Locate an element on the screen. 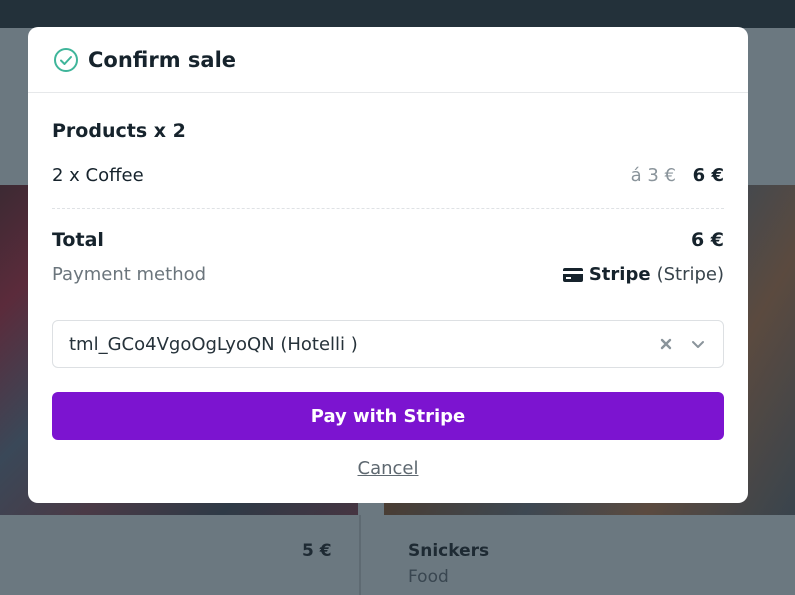  line-item-unit-price: á 3 € is located at coordinates (653, 175).